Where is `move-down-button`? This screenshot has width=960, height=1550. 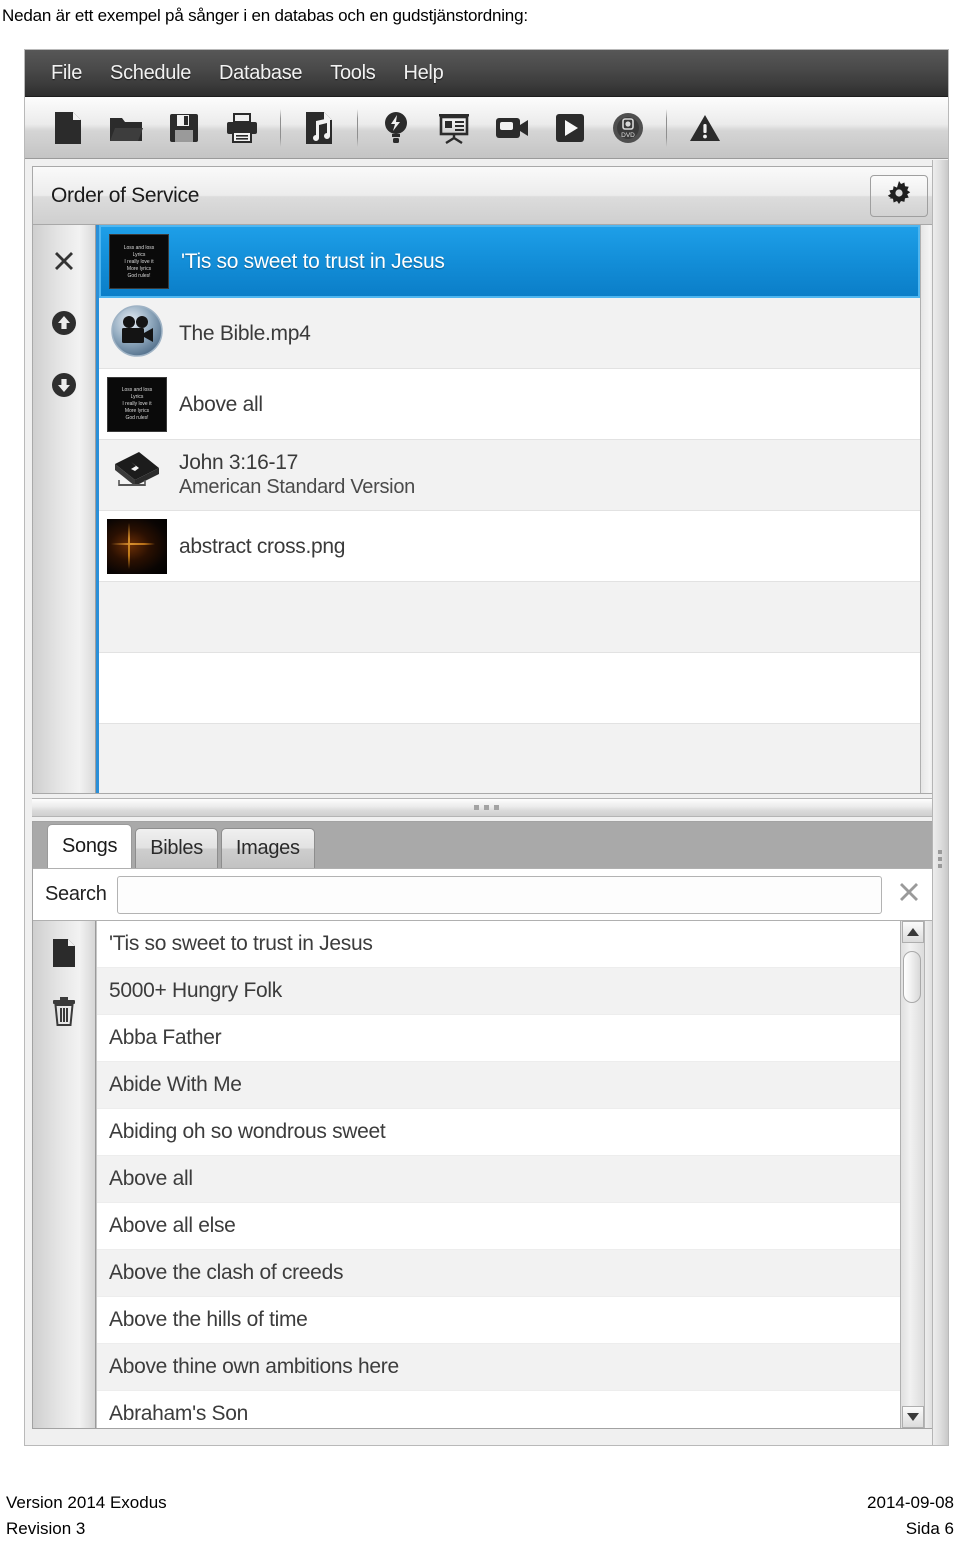
move-down-button is located at coordinates (64, 387).